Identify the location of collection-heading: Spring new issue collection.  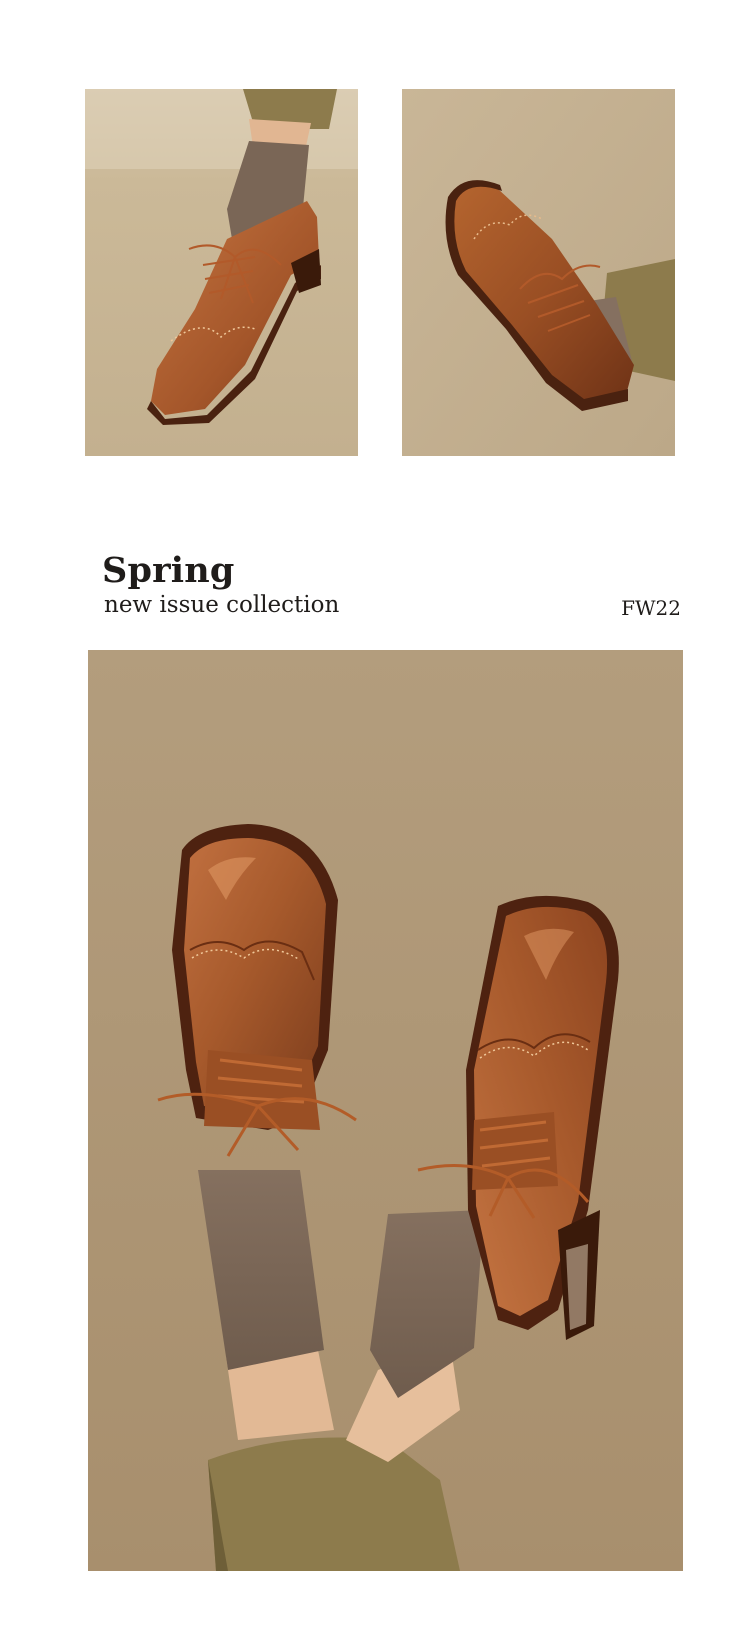
(220, 585).